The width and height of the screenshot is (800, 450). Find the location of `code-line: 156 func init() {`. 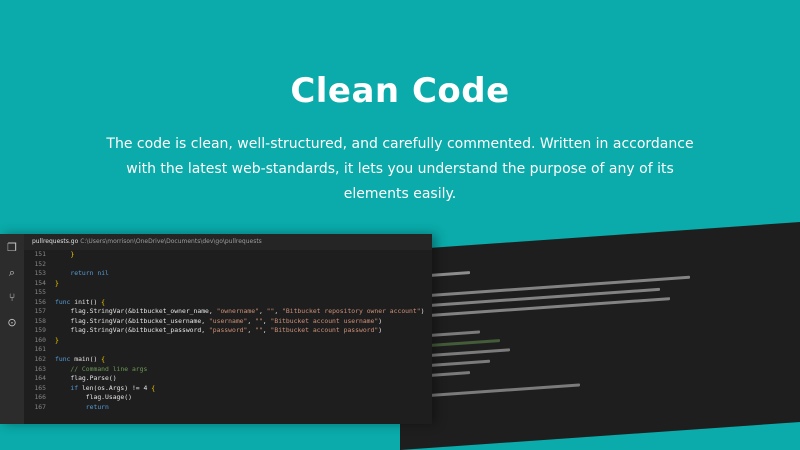

code-line: 156 func init() { is located at coordinates (228, 303).